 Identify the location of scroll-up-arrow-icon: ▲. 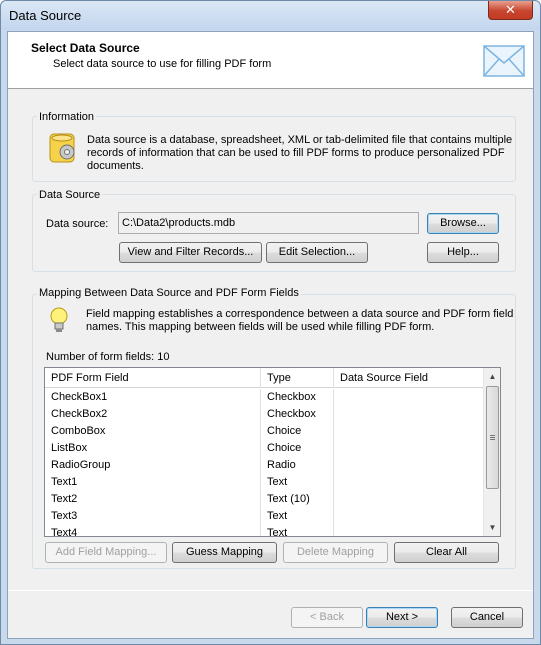
(492, 376).